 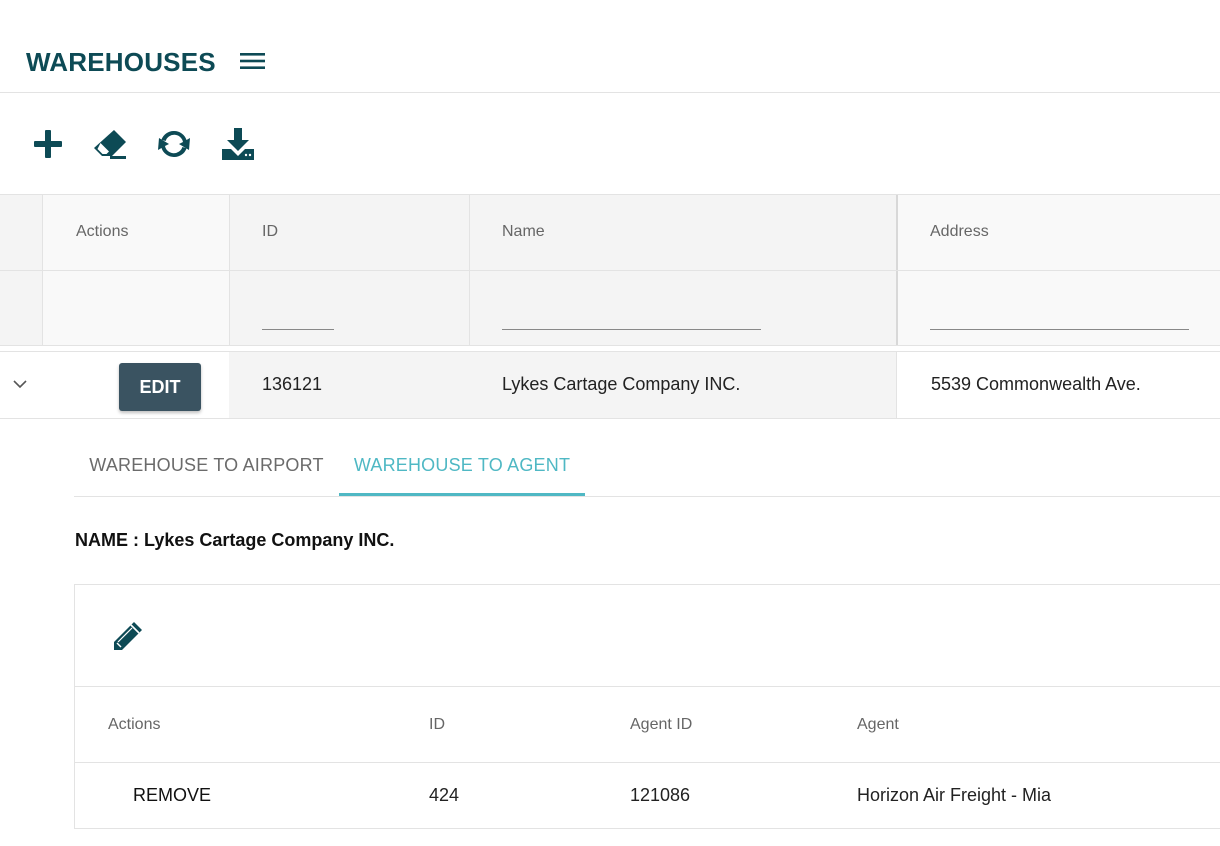 What do you see at coordinates (110, 144) in the screenshot?
I see `eraser-icon` at bounding box center [110, 144].